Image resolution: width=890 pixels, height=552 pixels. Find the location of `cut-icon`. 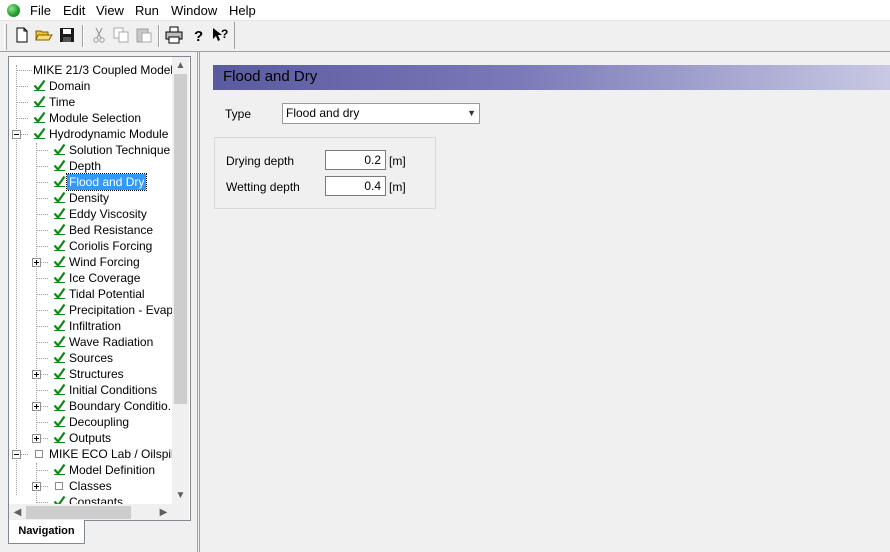

cut-icon is located at coordinates (99, 35).